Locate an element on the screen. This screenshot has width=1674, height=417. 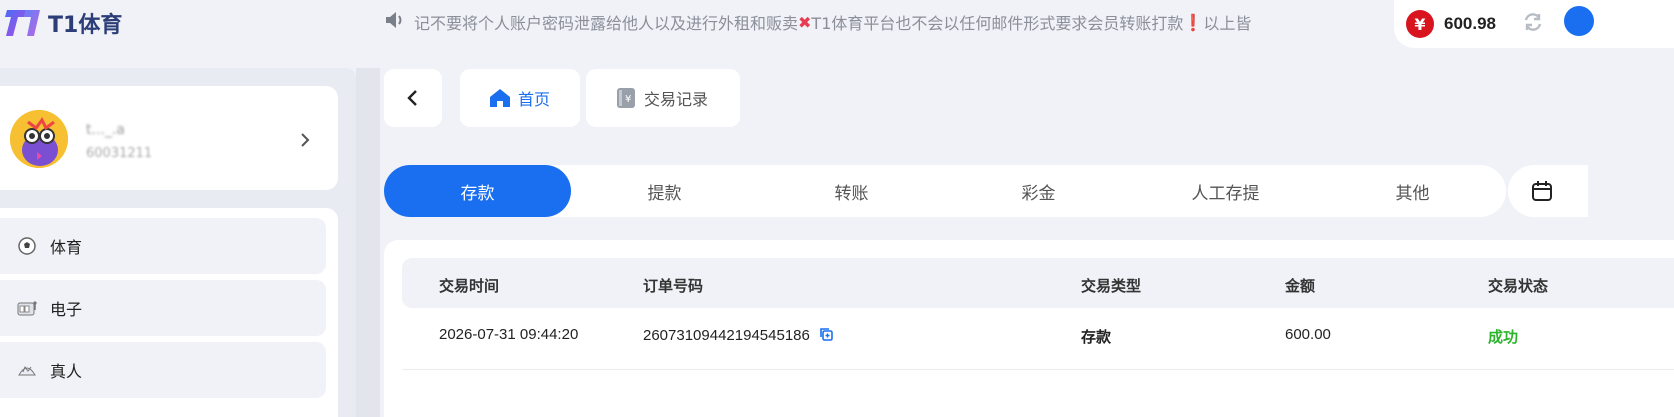
balance-amount: 600.98 is located at coordinates (1470, 23).